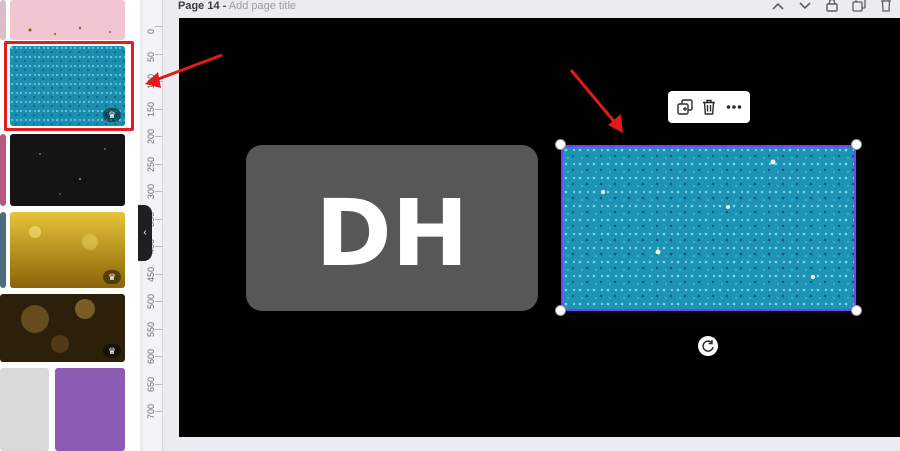  Describe the element at coordinates (685, 107) in the screenshot. I see `duplicate-icon` at that location.